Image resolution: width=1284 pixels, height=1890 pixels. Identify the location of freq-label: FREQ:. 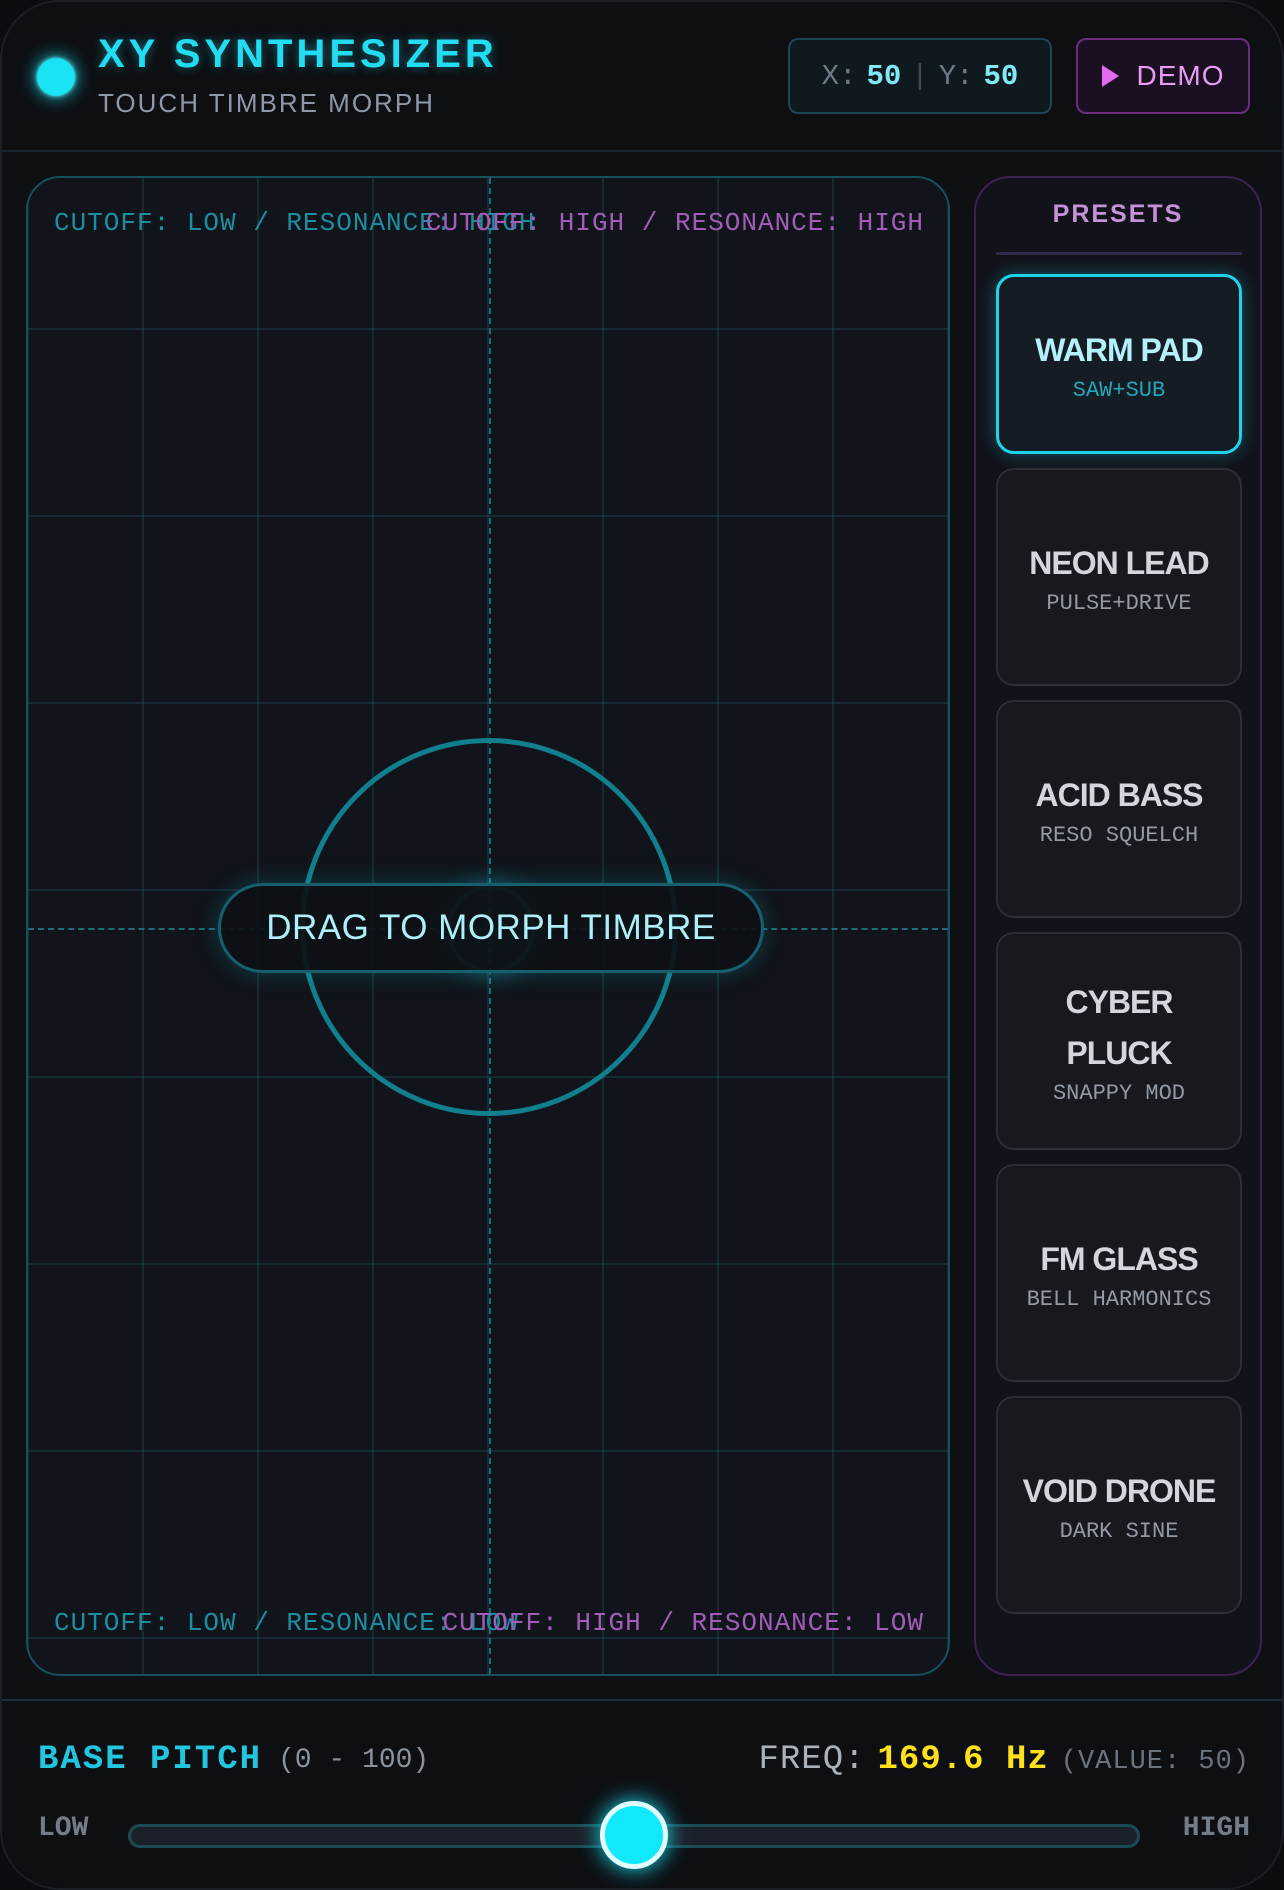
(812, 1760).